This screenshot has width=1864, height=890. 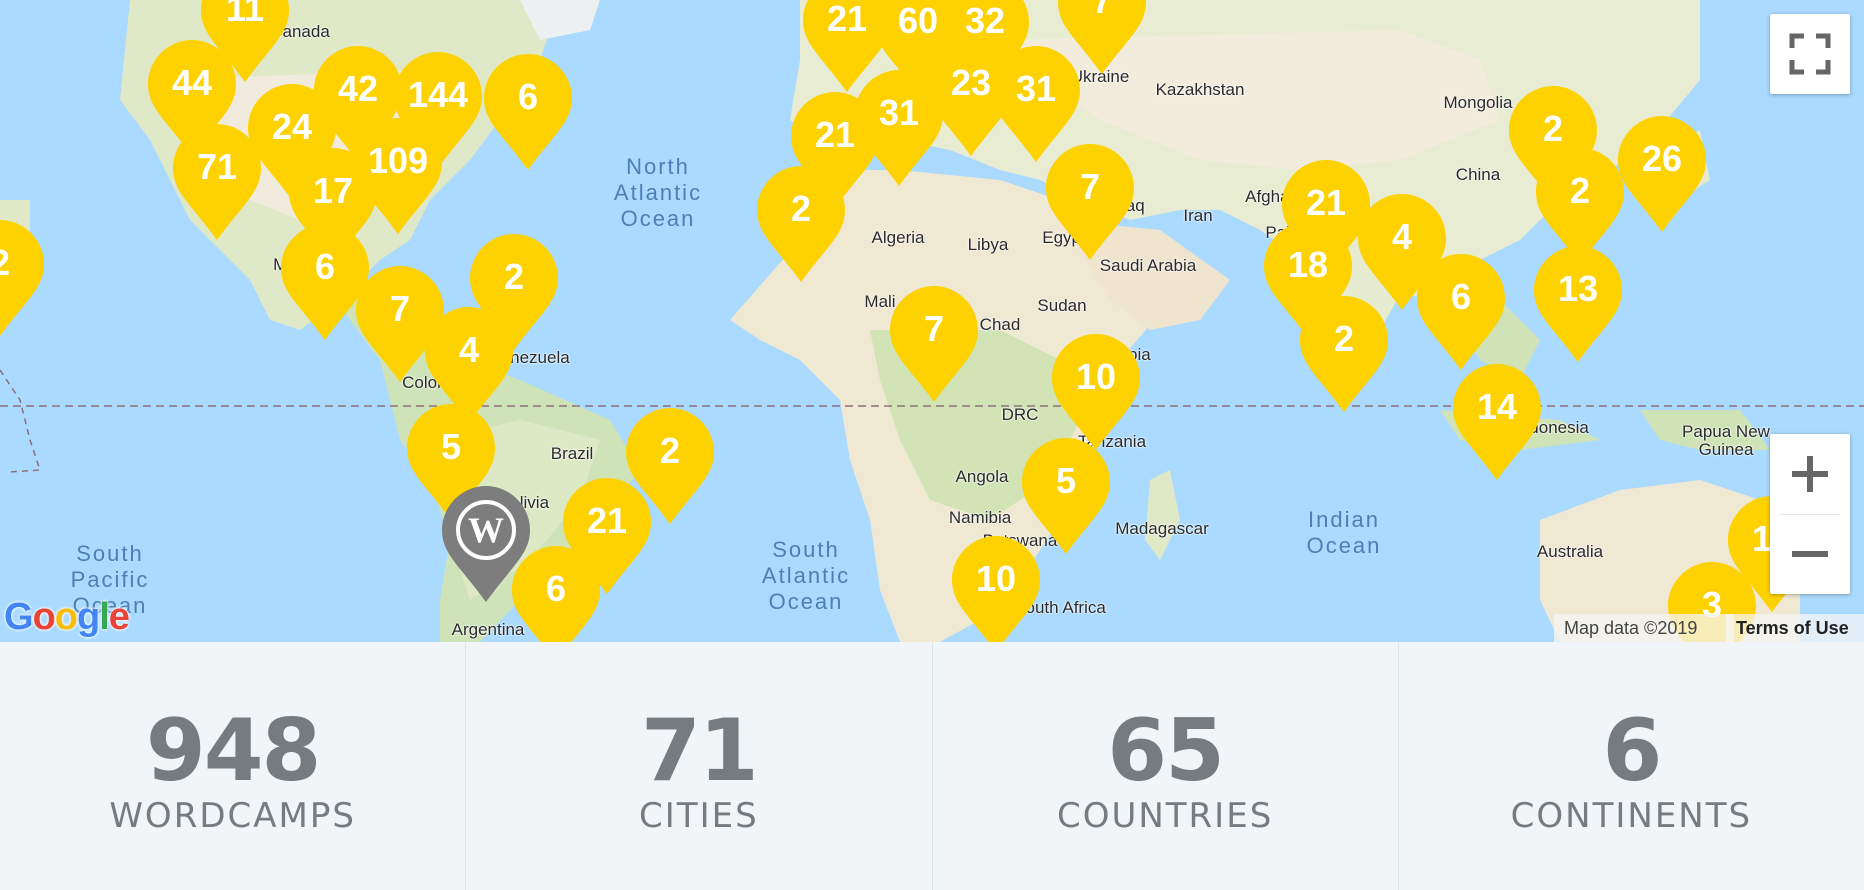 I want to click on map-data-attribution: Map data ©2019, so click(x=1644, y=628).